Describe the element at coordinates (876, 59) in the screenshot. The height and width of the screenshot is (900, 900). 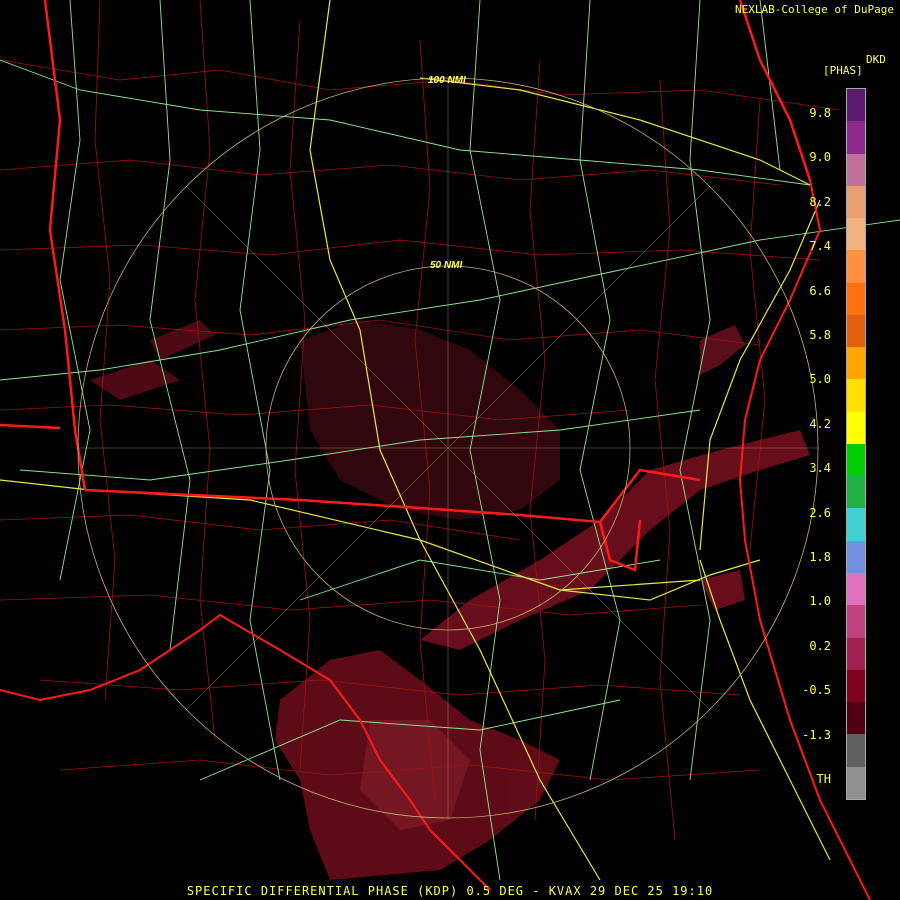
I see `product-code: DKD` at that location.